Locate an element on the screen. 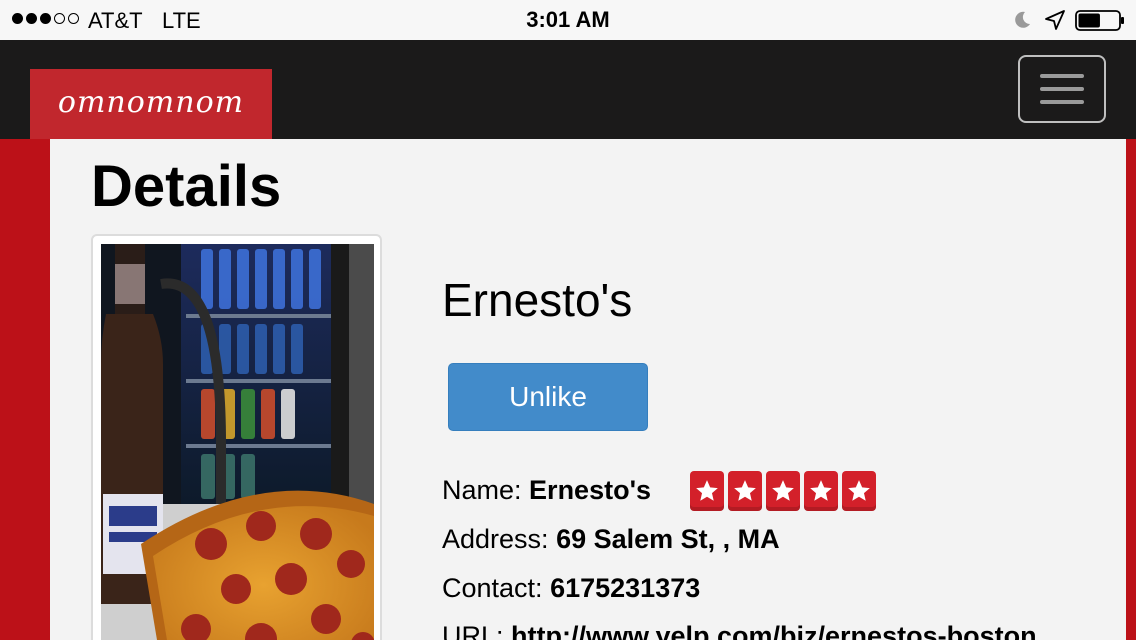 The width and height of the screenshot is (1136, 640). unlike-button: Unlike is located at coordinates (548, 397).